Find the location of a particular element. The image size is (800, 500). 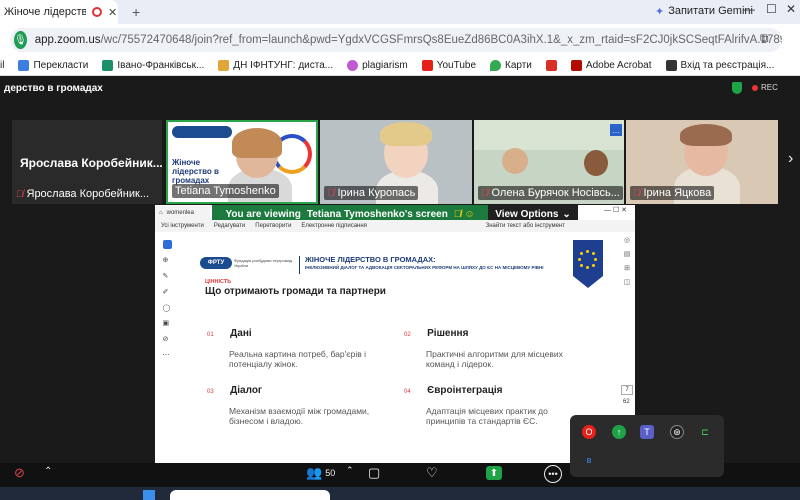

bookmark-item: il is located at coordinates (2, 65).